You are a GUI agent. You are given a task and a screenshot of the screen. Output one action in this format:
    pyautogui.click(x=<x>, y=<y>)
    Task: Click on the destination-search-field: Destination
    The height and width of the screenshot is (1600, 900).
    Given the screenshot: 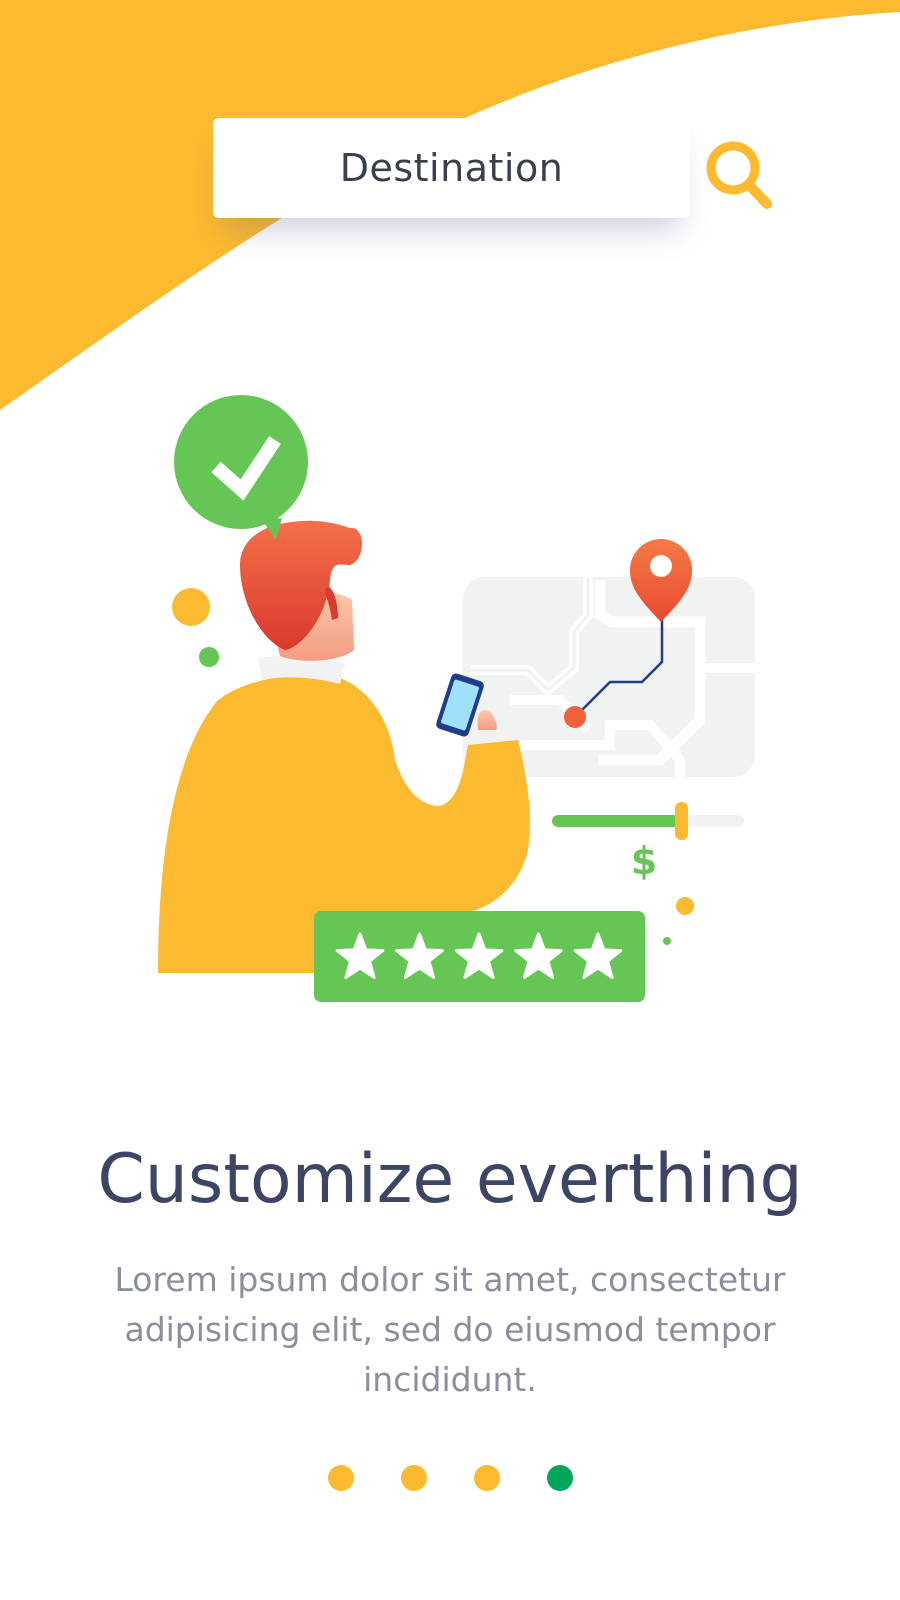 What is the action you would take?
    pyautogui.click(x=451, y=168)
    